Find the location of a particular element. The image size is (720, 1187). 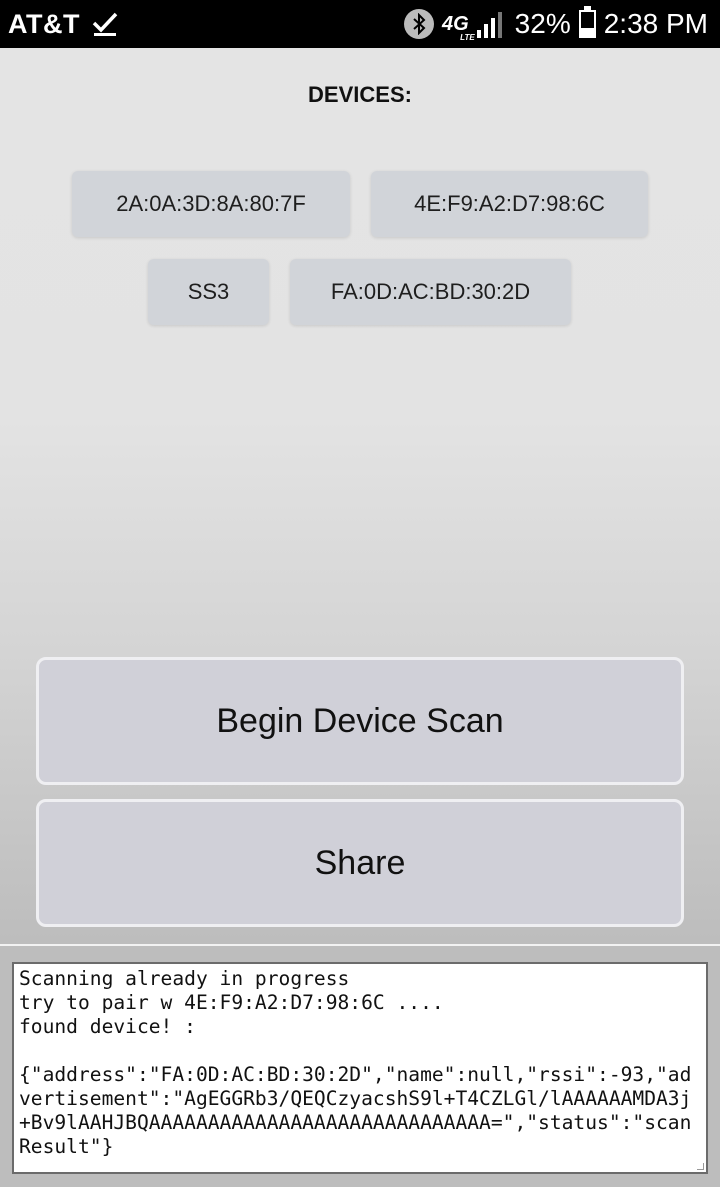

share-button: Share is located at coordinates (360, 863).